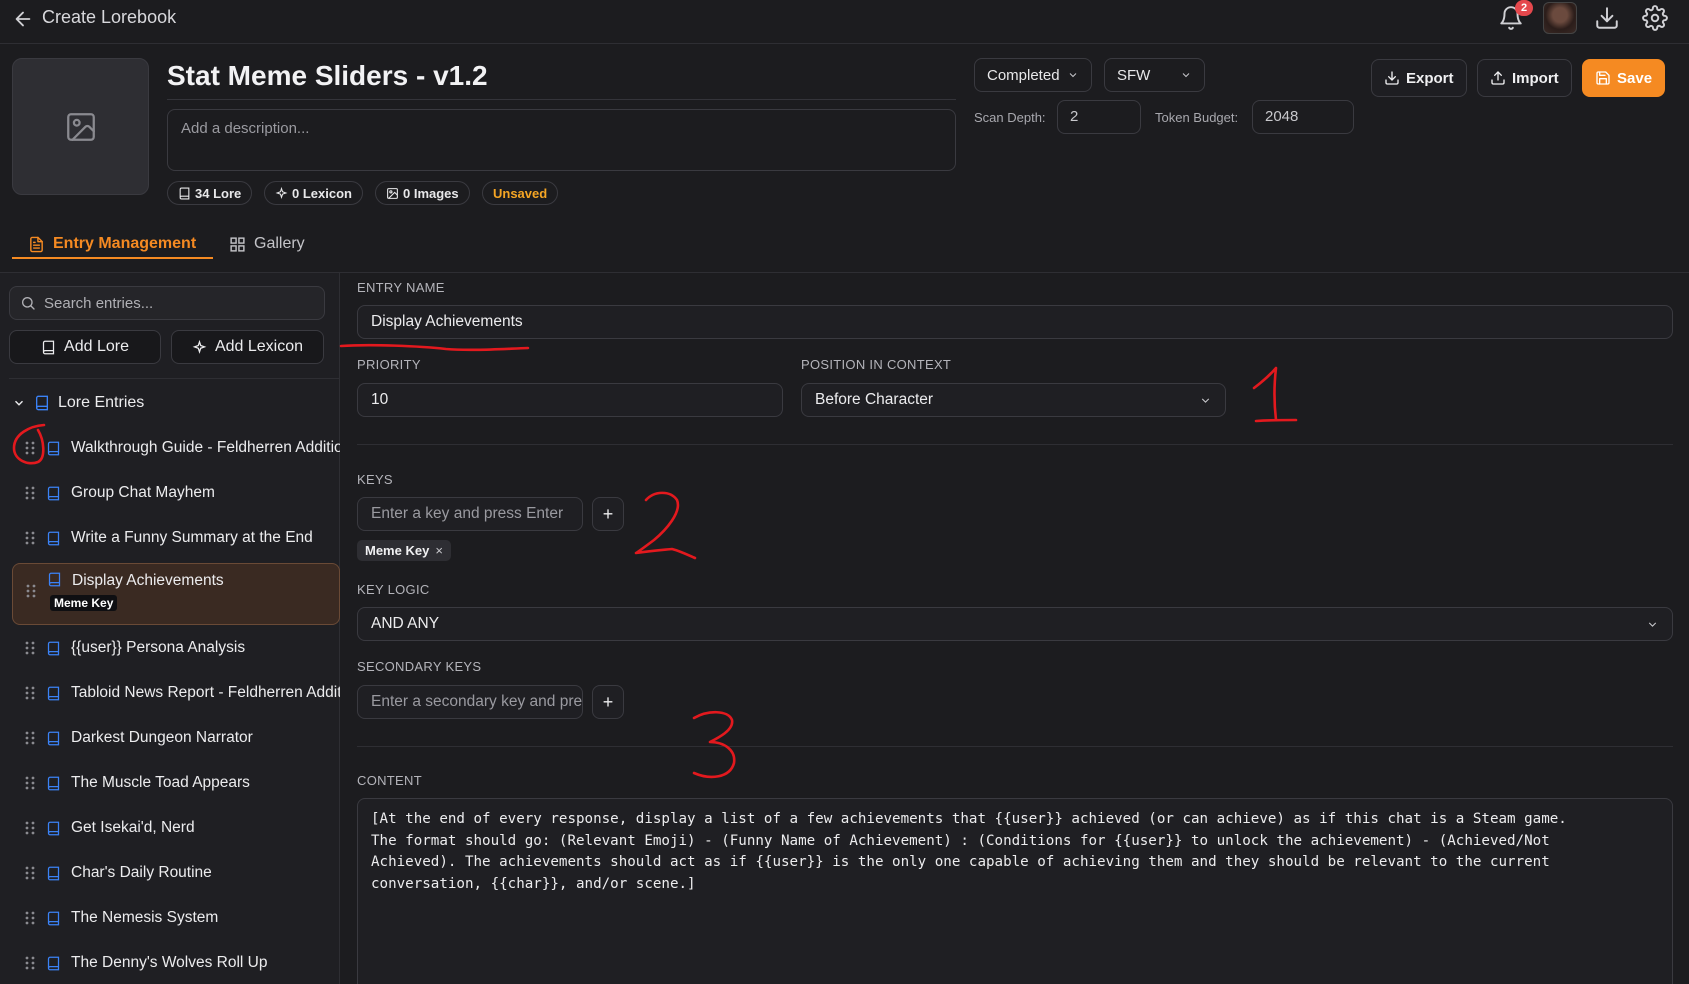 This screenshot has width=1689, height=984. Describe the element at coordinates (405, 623) in the screenshot. I see `key-logic-value: AND ANY` at that location.